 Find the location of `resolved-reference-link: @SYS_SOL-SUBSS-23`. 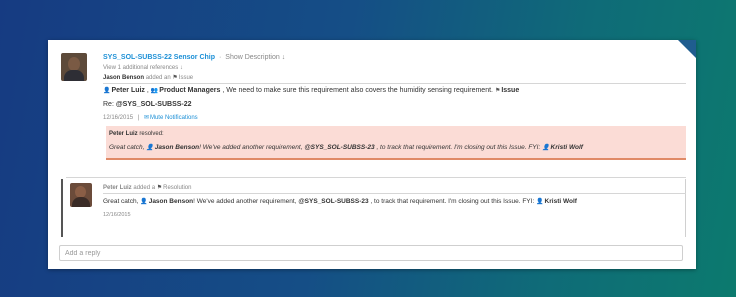

resolved-reference-link: @SYS_SOL-SUBSS-23 is located at coordinates (339, 147).